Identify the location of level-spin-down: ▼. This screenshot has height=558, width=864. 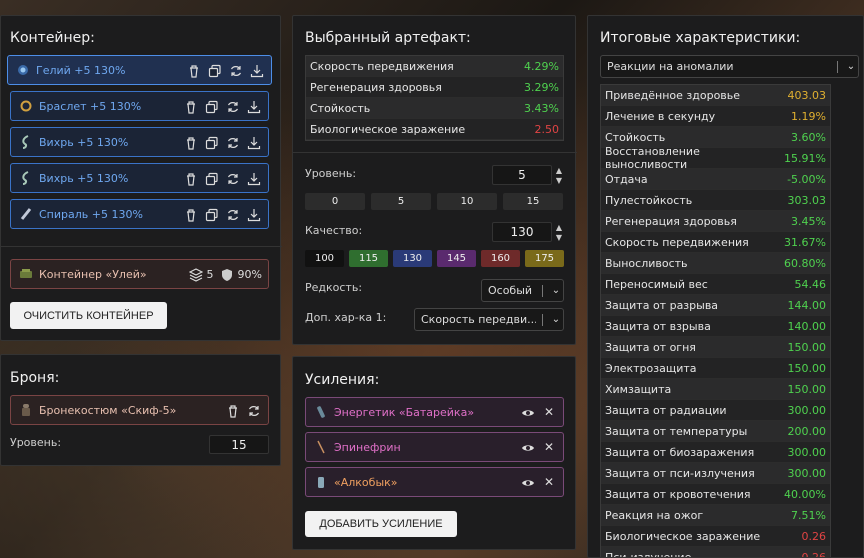
(559, 181).